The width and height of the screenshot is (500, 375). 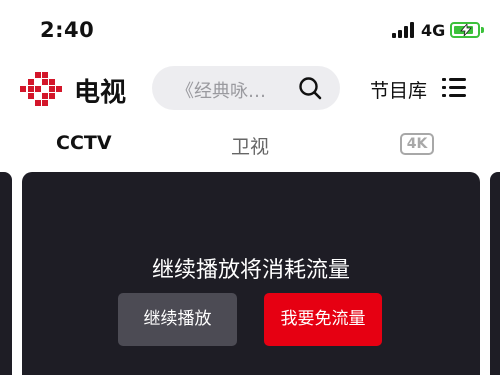 I want to click on list-icon, so click(x=454, y=88).